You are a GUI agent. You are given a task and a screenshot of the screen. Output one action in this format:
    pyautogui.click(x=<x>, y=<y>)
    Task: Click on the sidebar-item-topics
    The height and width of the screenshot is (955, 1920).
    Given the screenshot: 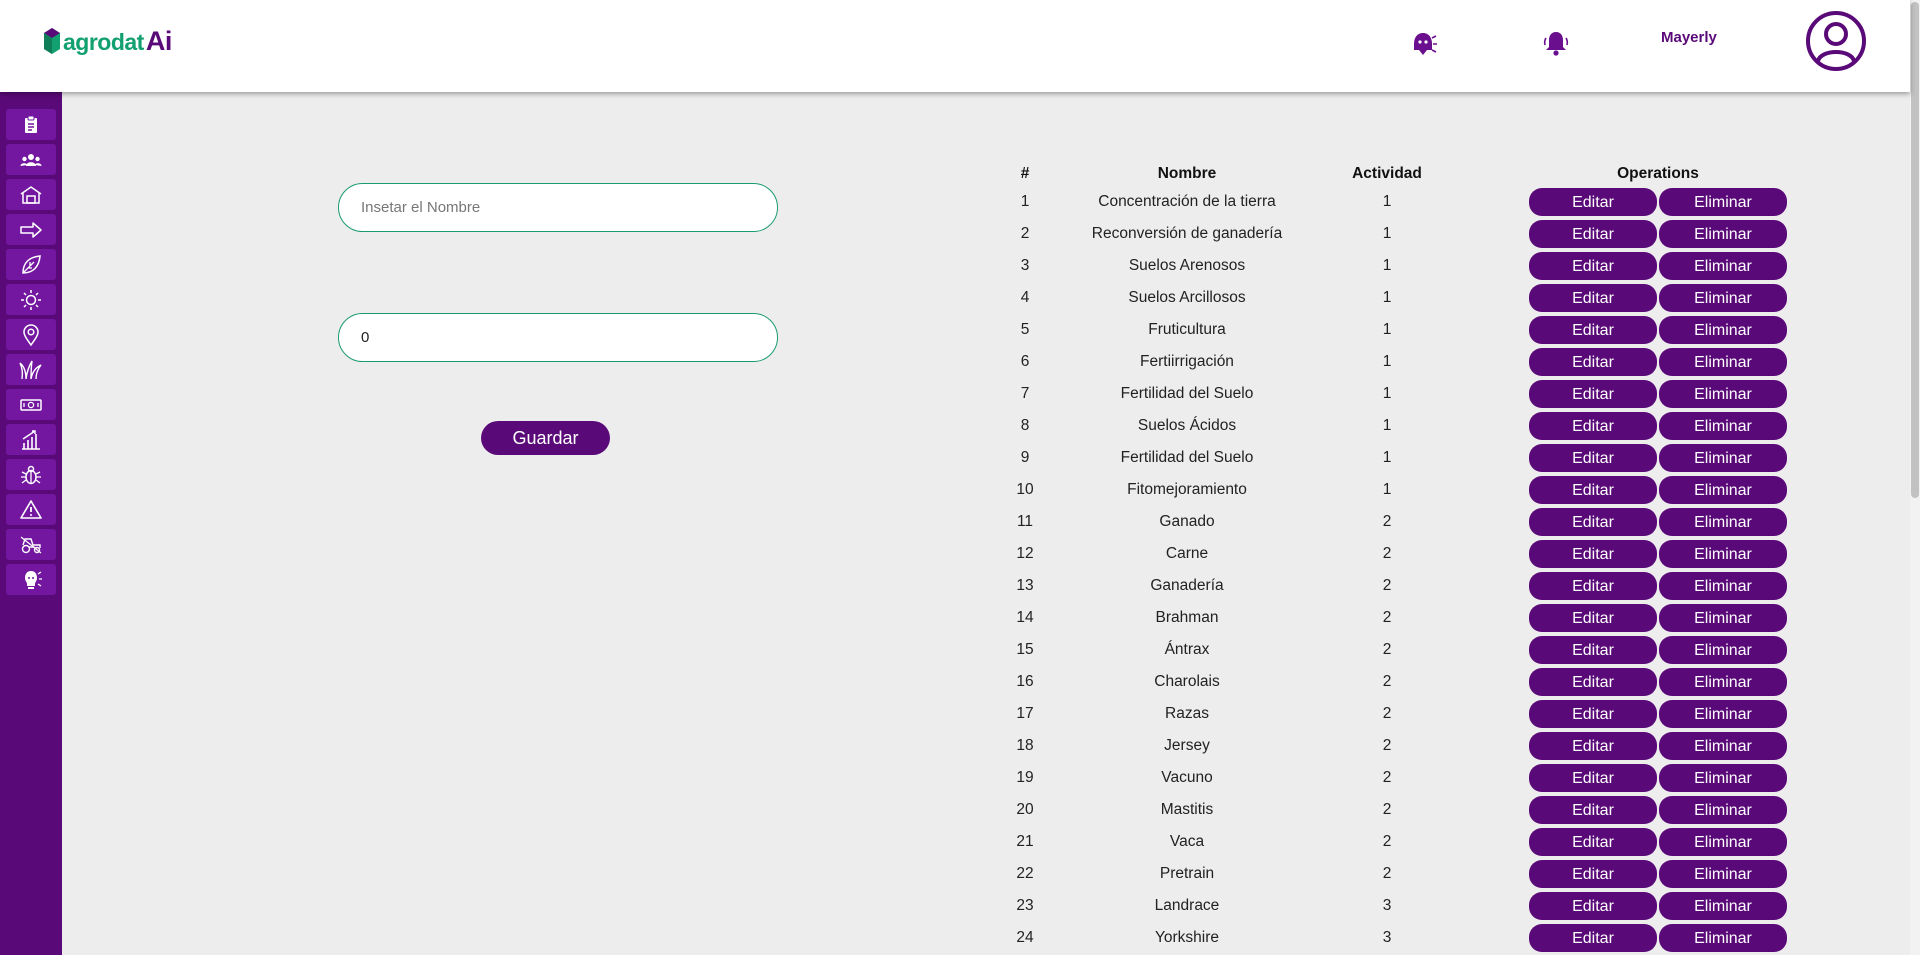 What is the action you would take?
    pyautogui.click(x=31, y=124)
    